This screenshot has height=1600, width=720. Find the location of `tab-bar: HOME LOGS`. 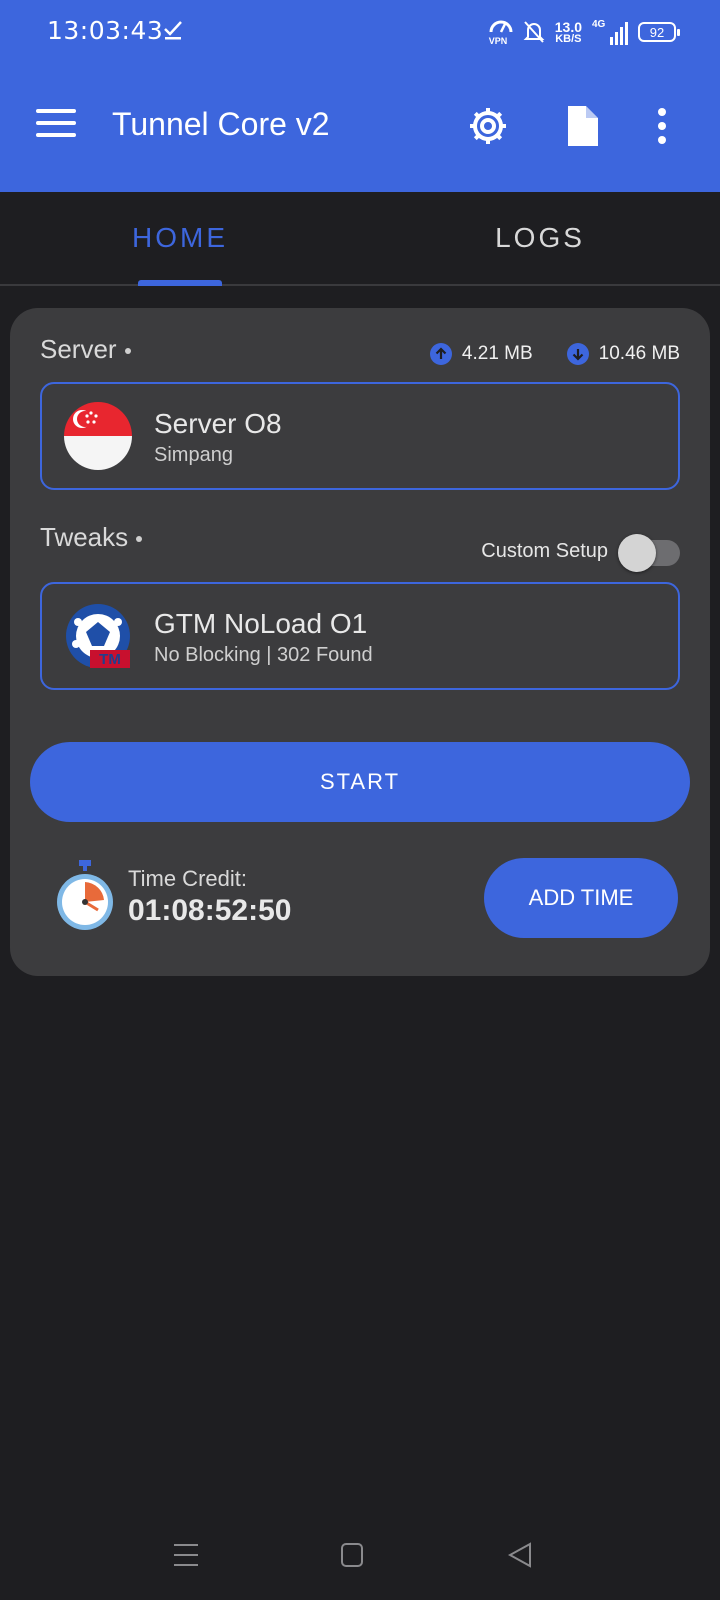

tab-bar: HOME LOGS is located at coordinates (360, 239).